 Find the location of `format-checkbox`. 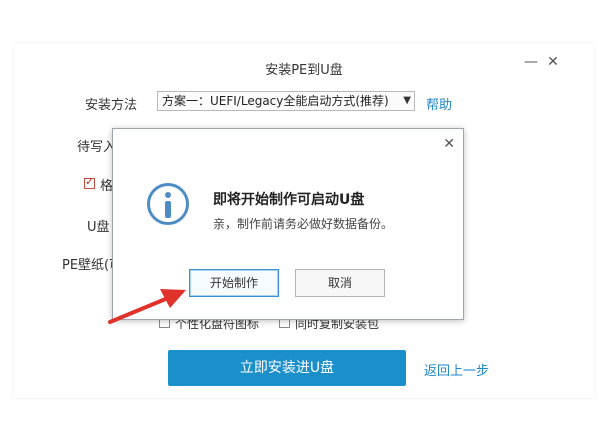

format-checkbox is located at coordinates (89, 182).